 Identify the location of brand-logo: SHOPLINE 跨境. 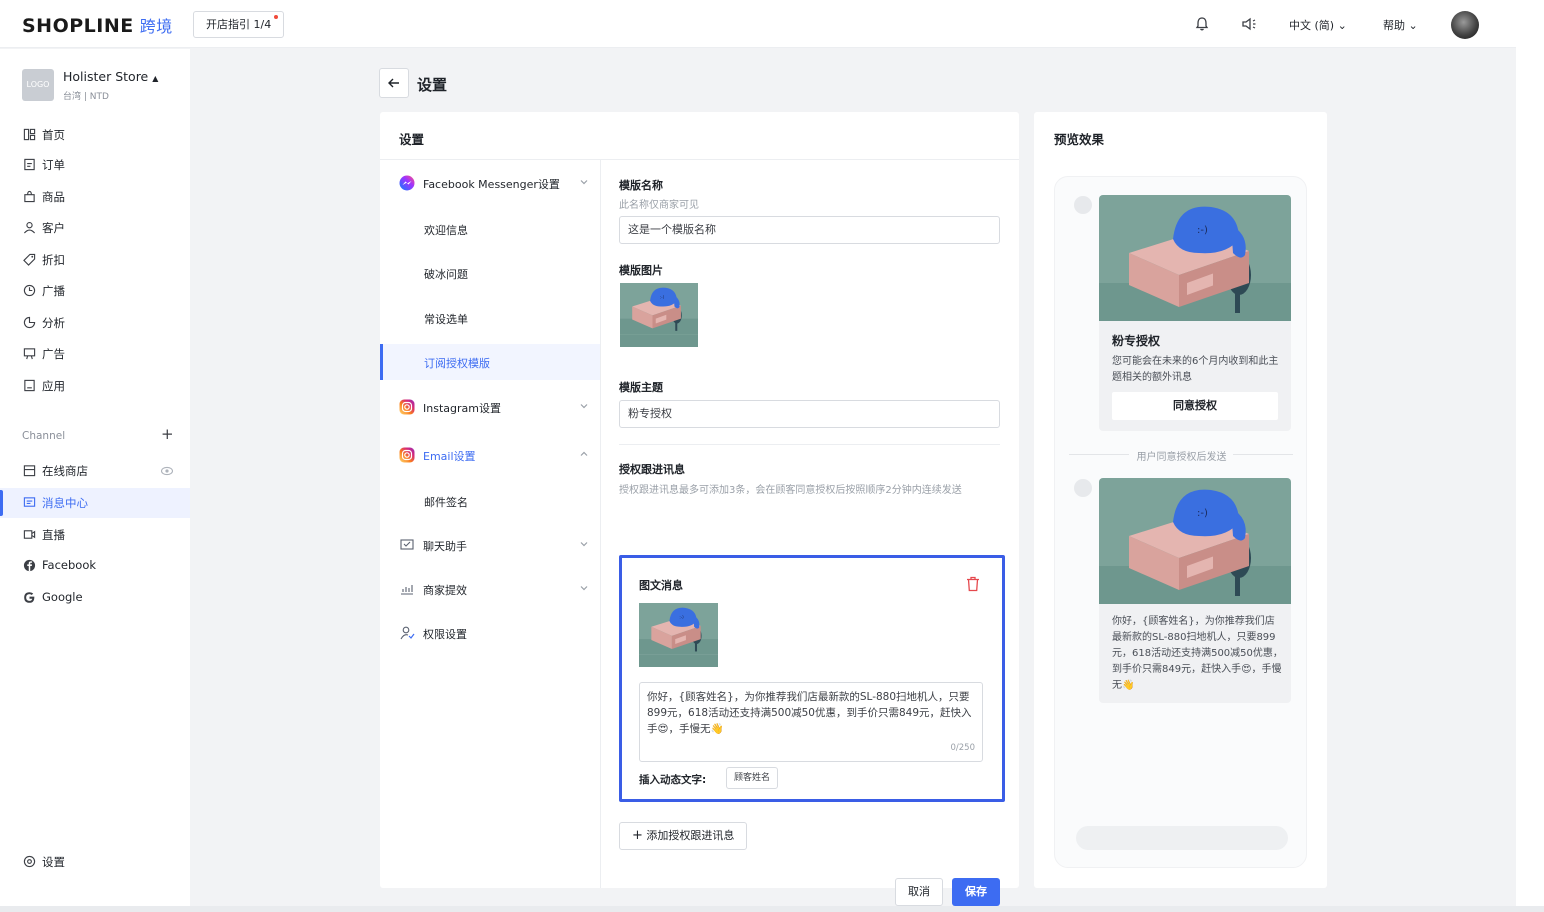
(97, 25).